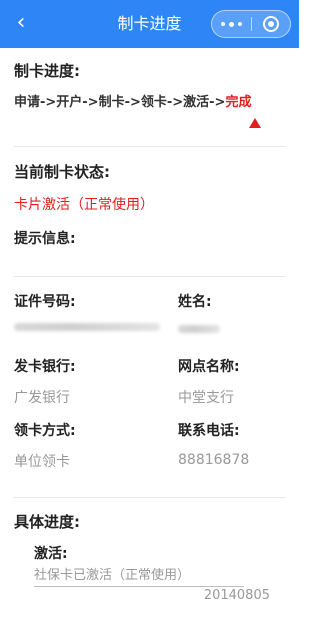 This screenshot has height=622, width=320. I want to click on nav-bar: ‹ 制卡进度, so click(149, 24).